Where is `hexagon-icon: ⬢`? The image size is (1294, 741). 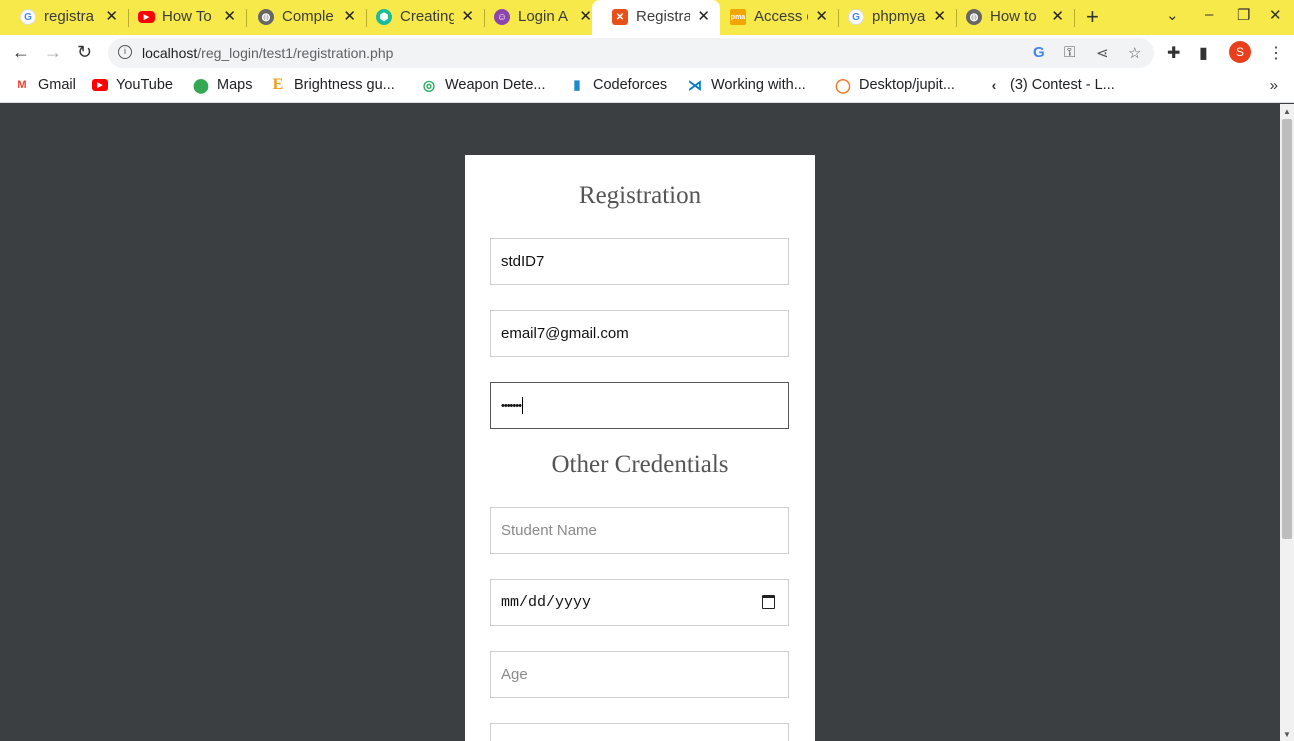 hexagon-icon: ⬢ is located at coordinates (384, 17).